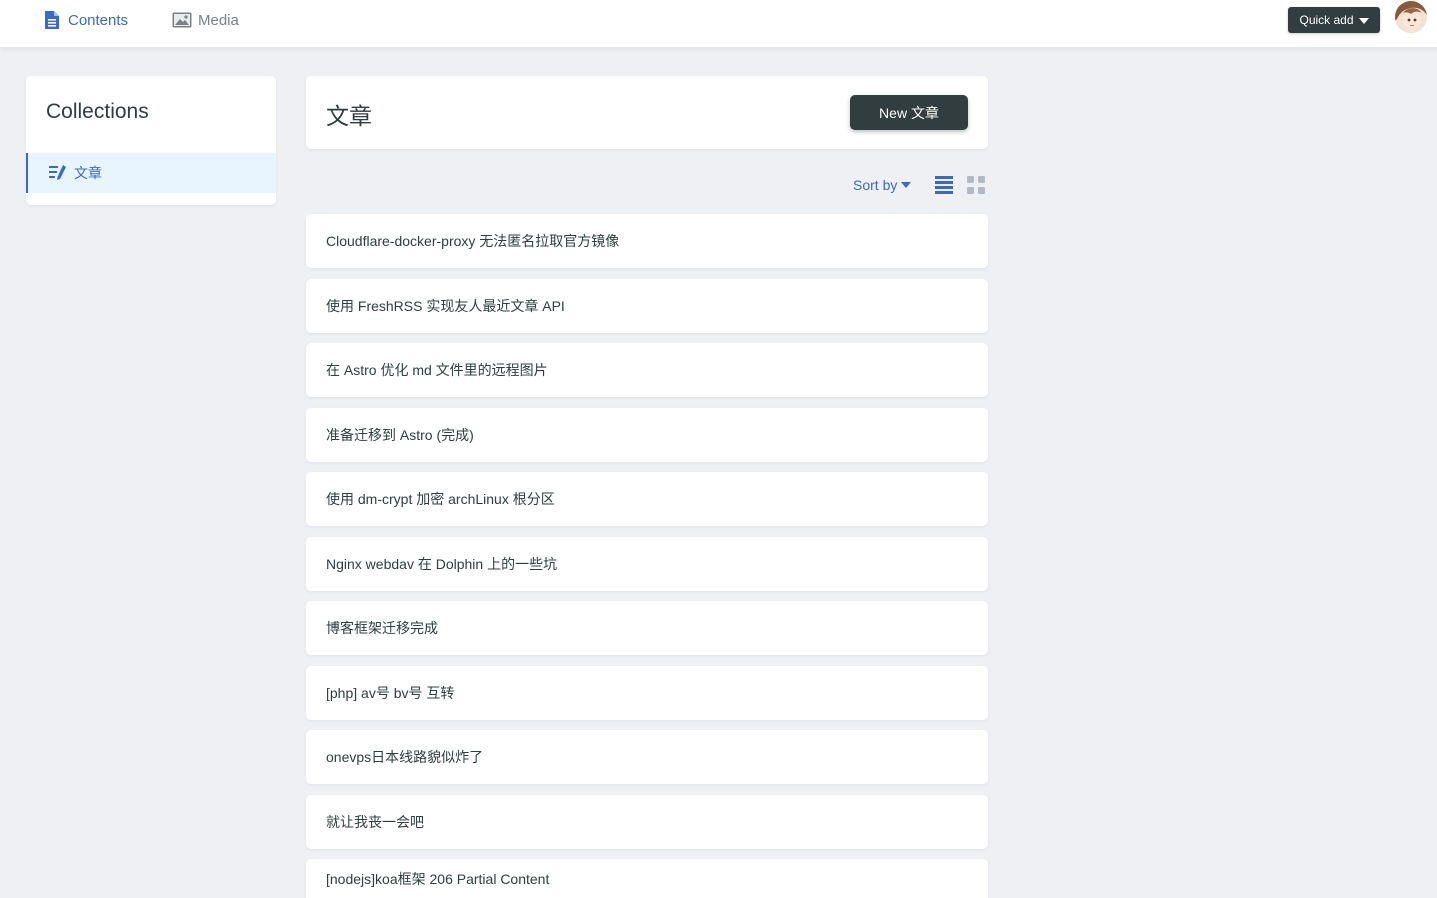 This screenshot has height=898, width=1437. Describe the element at coordinates (647, 499) in the screenshot. I see `list-item: 使用 dm-crypt 加密 archLinux 根分区` at that location.